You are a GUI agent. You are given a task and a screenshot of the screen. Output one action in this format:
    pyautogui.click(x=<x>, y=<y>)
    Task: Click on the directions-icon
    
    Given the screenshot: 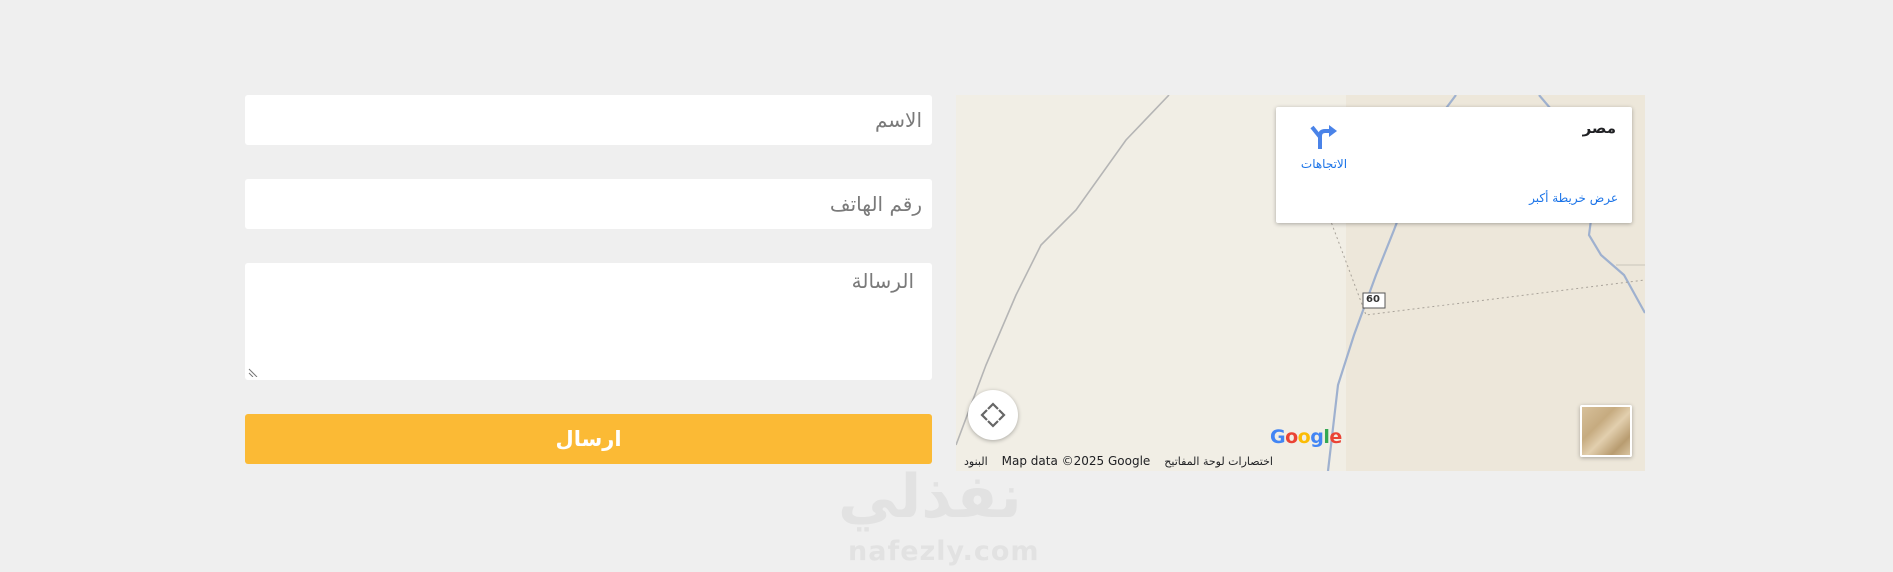 What is the action you would take?
    pyautogui.click(x=1323, y=137)
    